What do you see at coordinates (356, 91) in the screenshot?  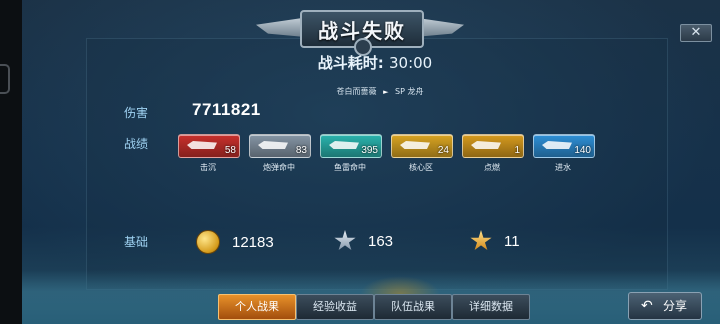 I see `player-name: 苍白而蔷薇` at bounding box center [356, 91].